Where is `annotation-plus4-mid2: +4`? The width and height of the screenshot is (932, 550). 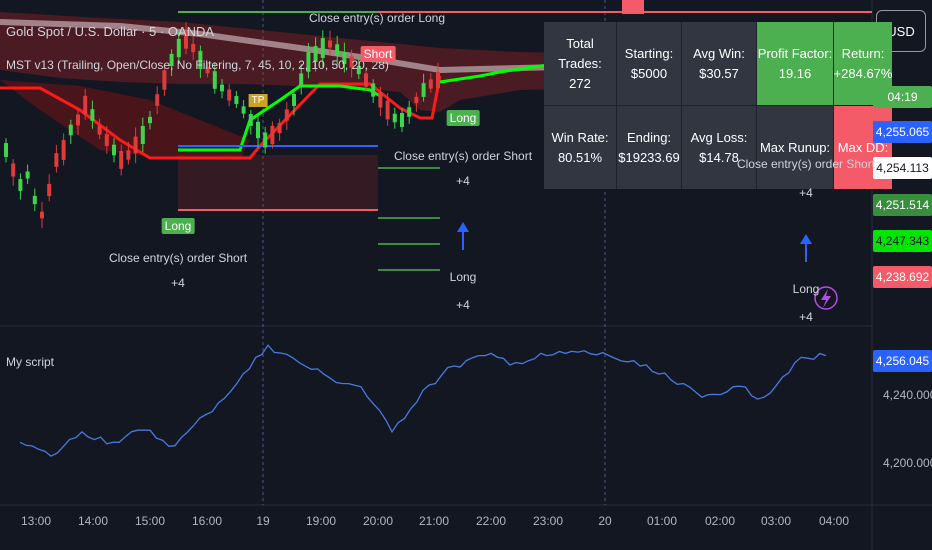
annotation-plus4-mid2: +4 is located at coordinates (463, 305).